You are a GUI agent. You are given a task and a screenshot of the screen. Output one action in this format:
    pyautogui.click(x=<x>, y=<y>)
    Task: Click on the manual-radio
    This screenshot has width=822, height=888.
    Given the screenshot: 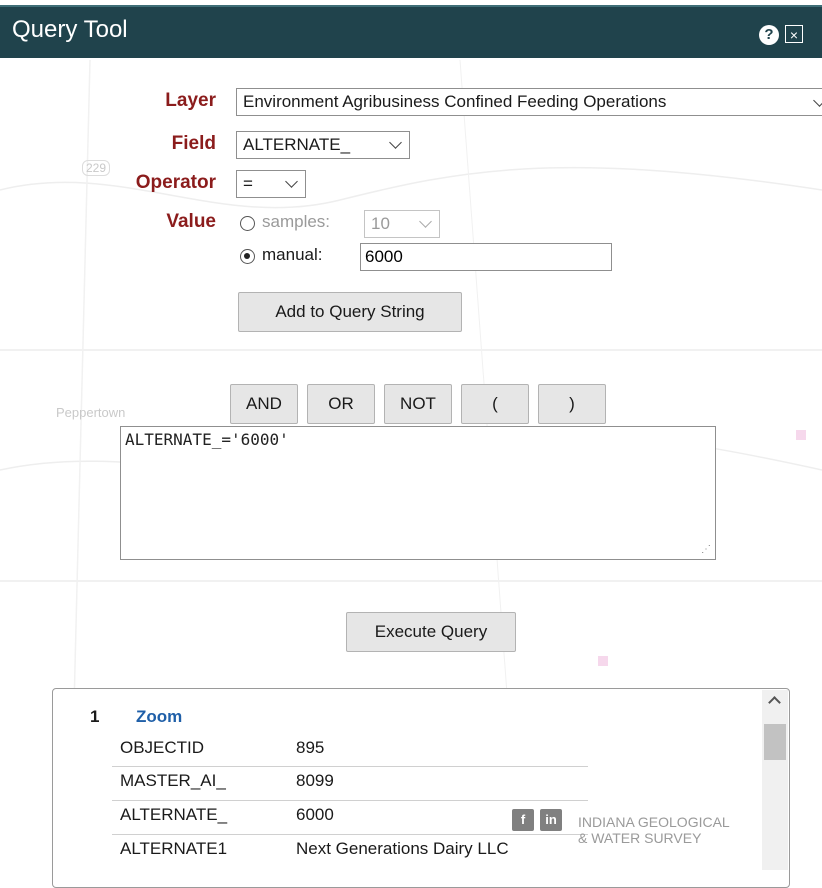 What is the action you would take?
    pyautogui.click(x=247, y=256)
    